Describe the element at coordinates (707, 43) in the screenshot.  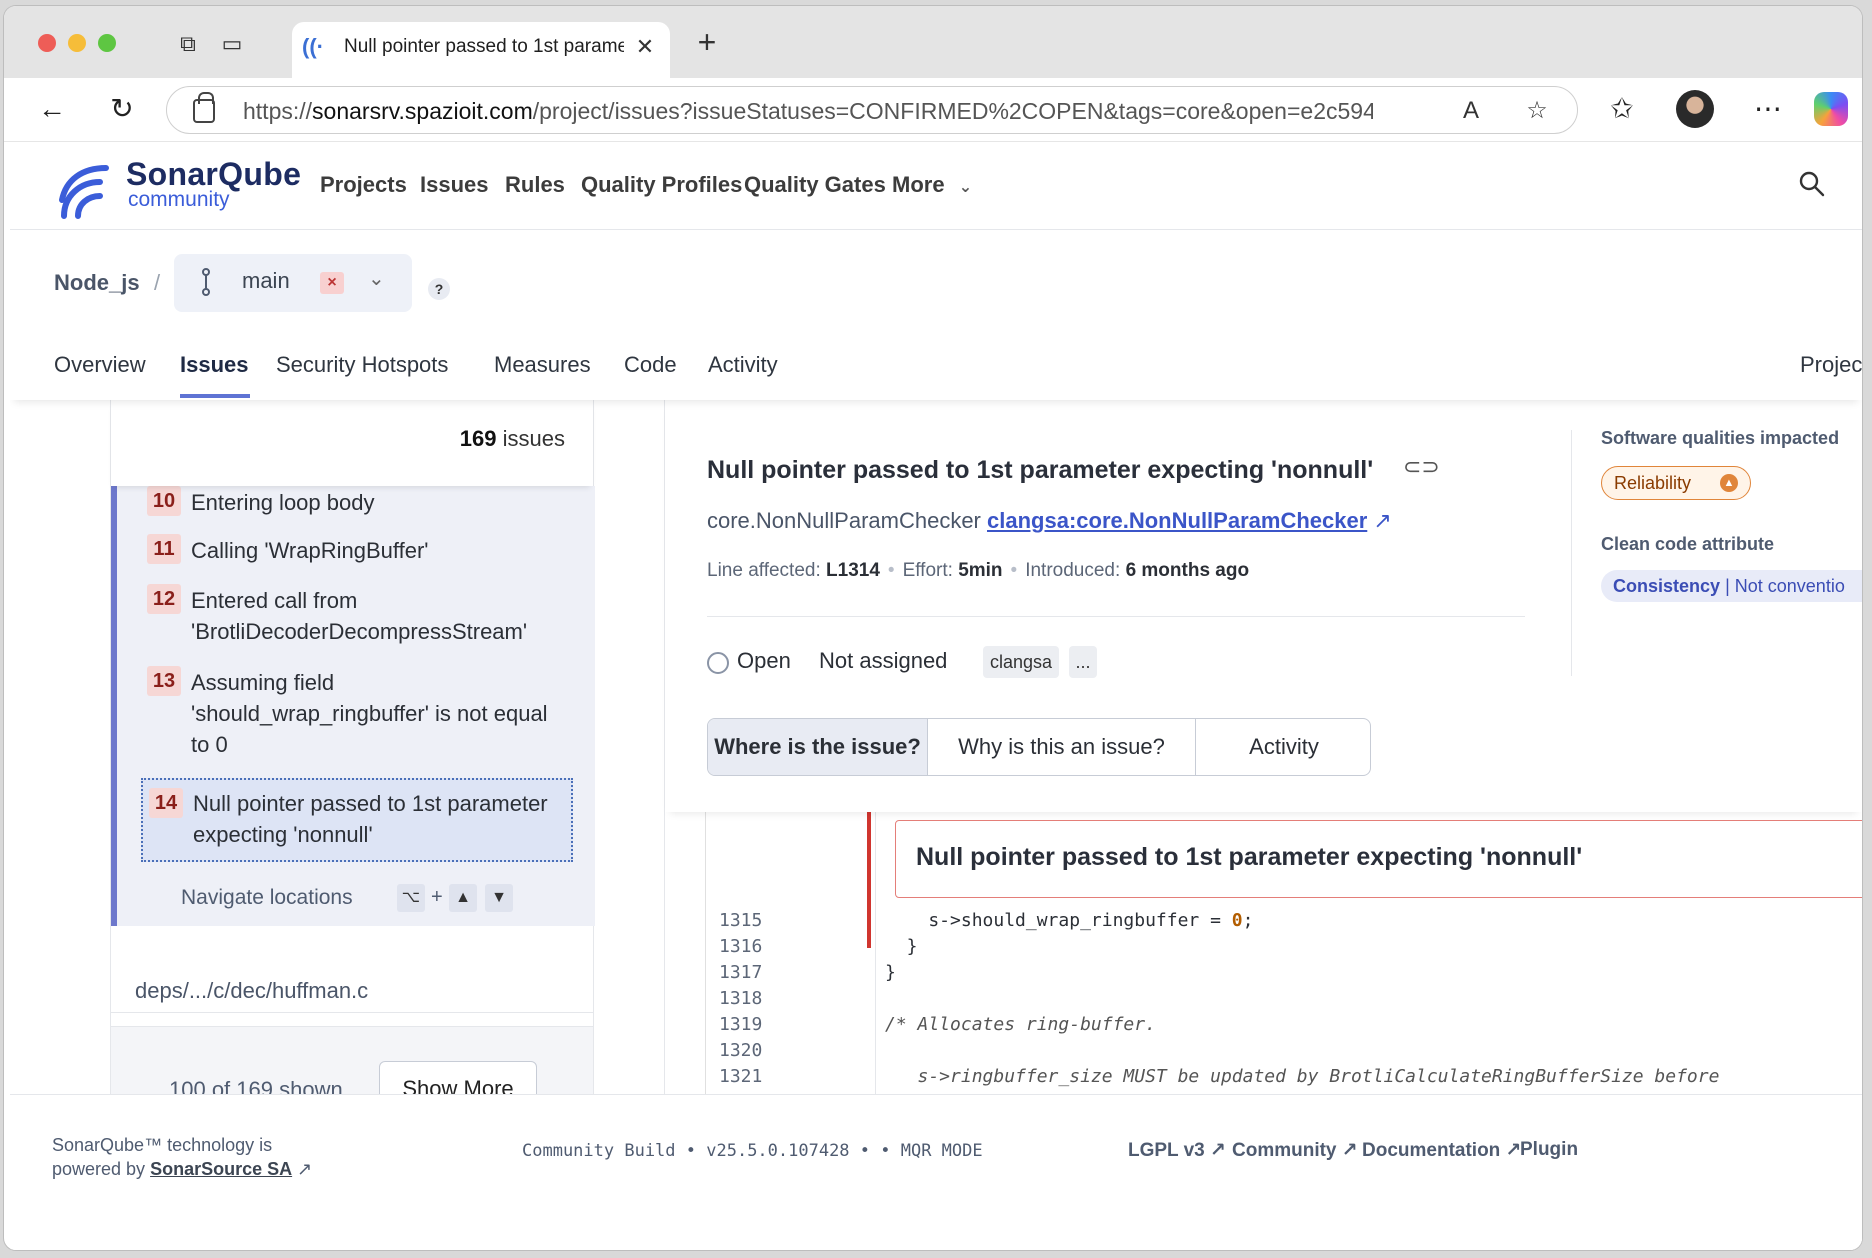
I see `new-tab-button: +` at that location.